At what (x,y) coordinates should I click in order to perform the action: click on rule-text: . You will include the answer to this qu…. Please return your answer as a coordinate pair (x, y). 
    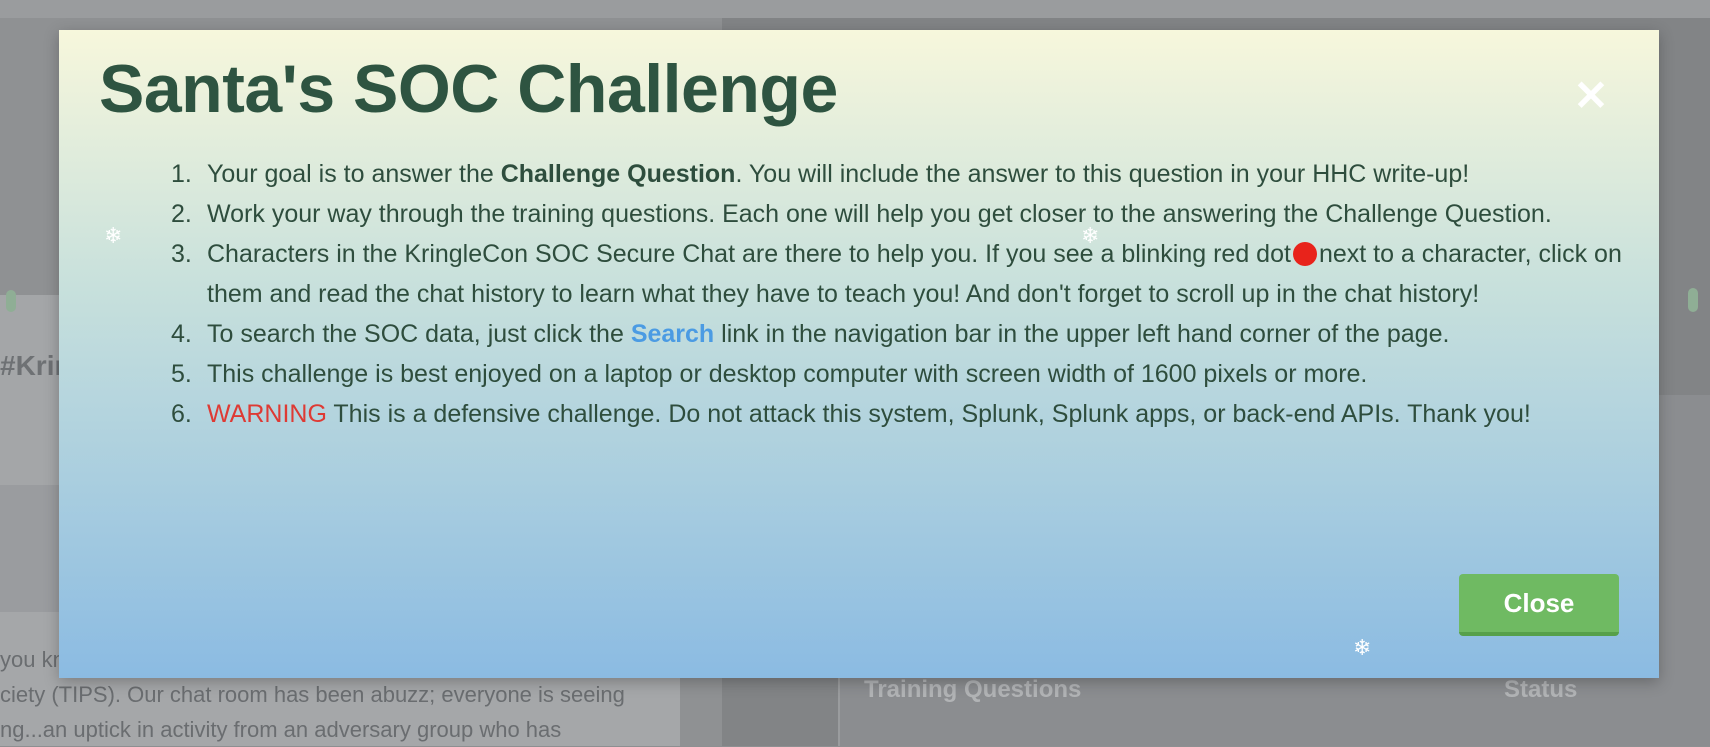
    Looking at the image, I should click on (1102, 174).